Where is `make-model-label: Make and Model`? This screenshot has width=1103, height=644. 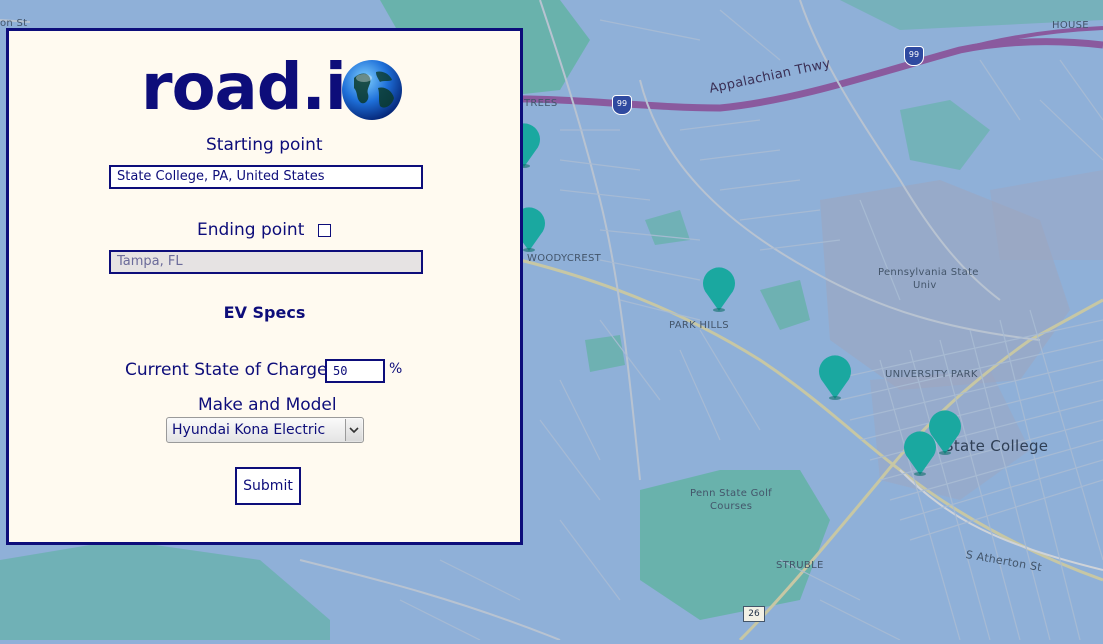
make-model-label: Make and Model is located at coordinates (267, 405).